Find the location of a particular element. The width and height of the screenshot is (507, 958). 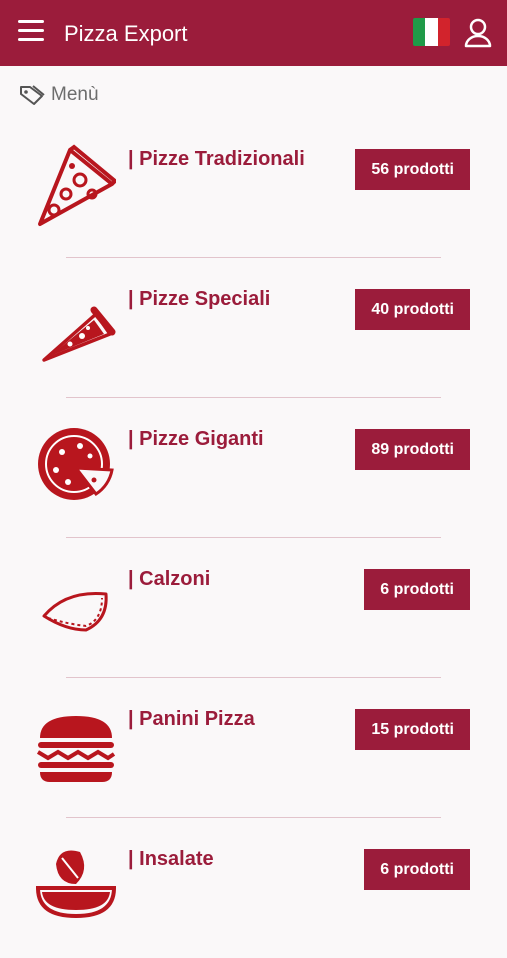

category-name: | Pizze Giganti is located at coordinates (196, 439).